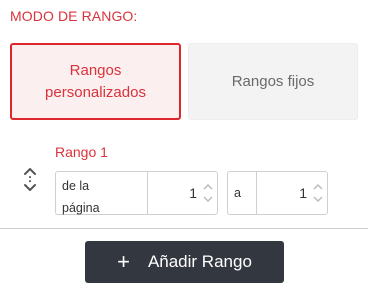 Image resolution: width=368 pixels, height=289 pixels. I want to click on custom-ranges-label: Rangos personalizados, so click(95, 81).